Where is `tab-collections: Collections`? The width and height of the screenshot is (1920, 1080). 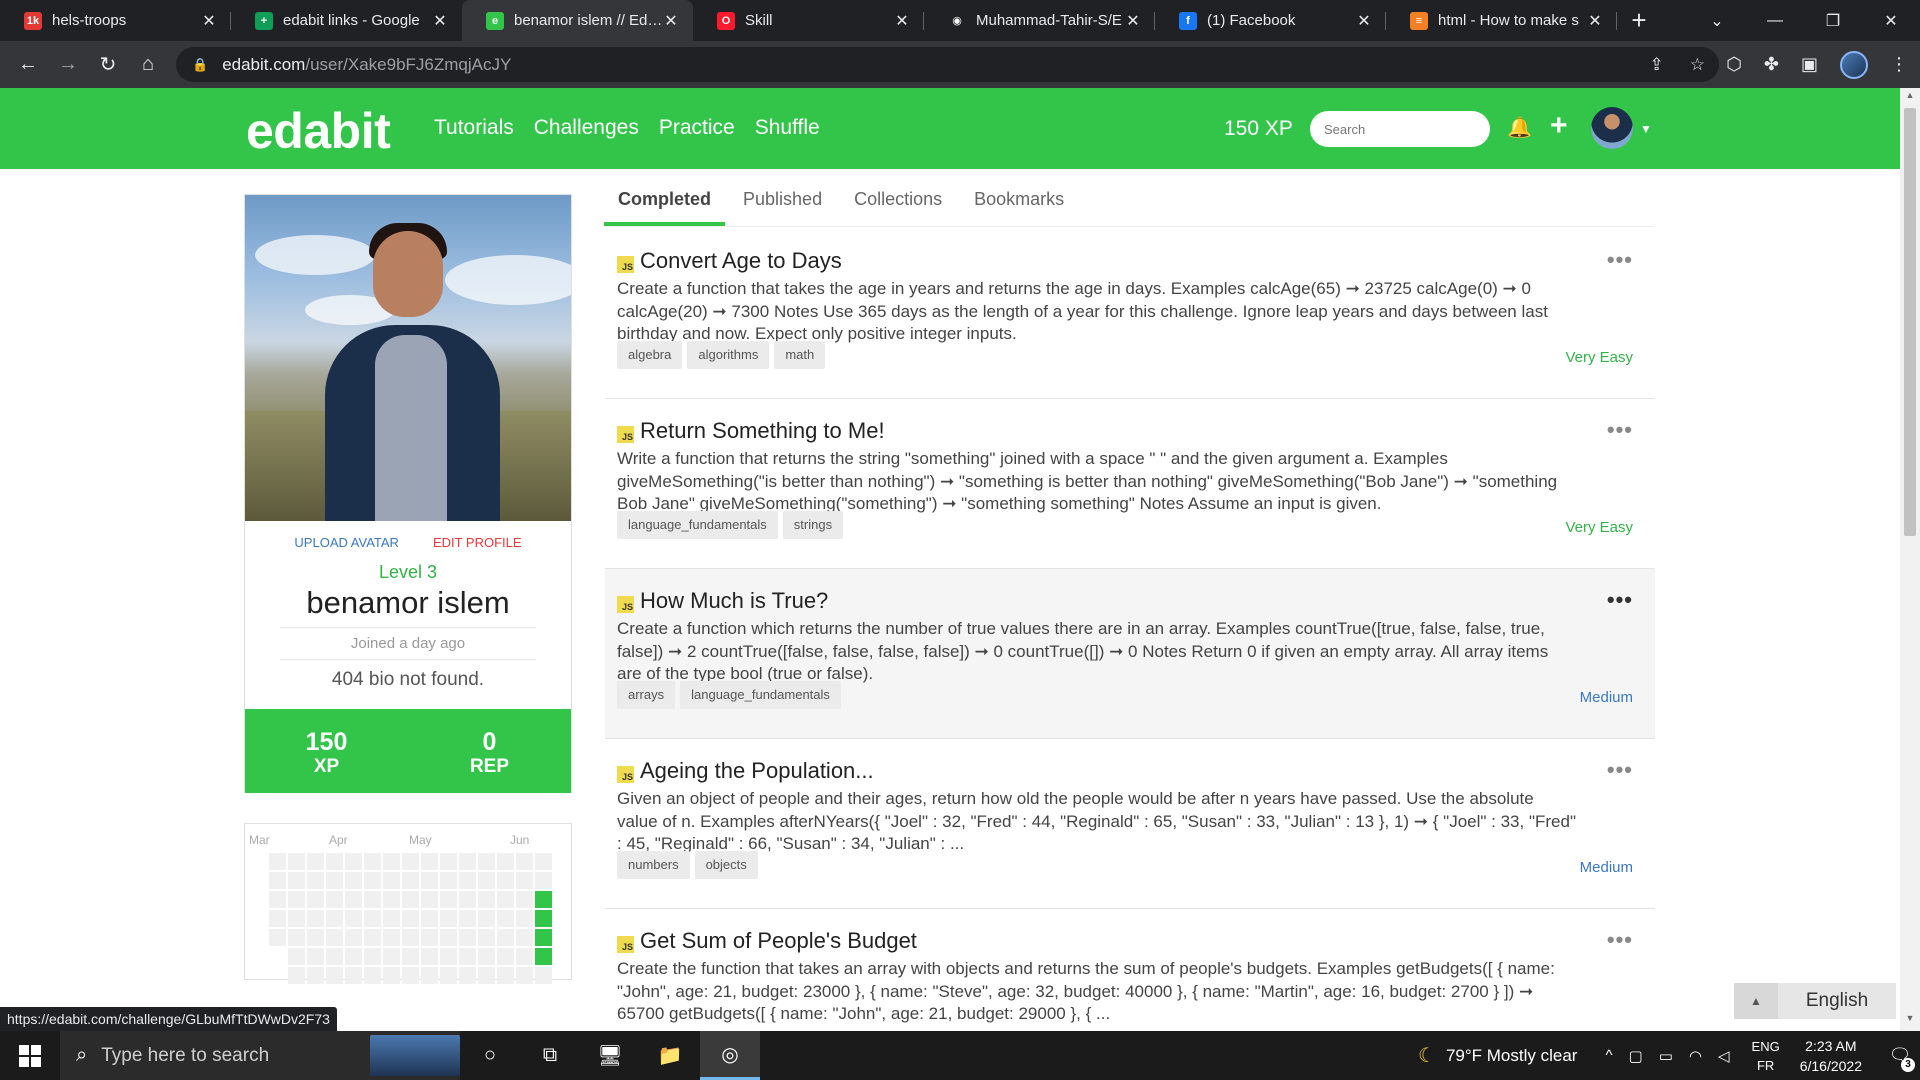
tab-collections: Collections is located at coordinates (898, 206).